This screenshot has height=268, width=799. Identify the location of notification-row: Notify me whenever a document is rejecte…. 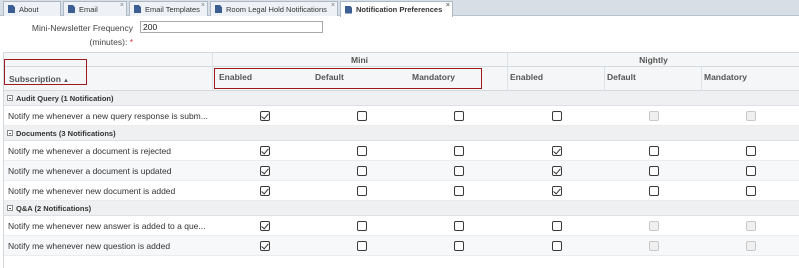
(401, 151).